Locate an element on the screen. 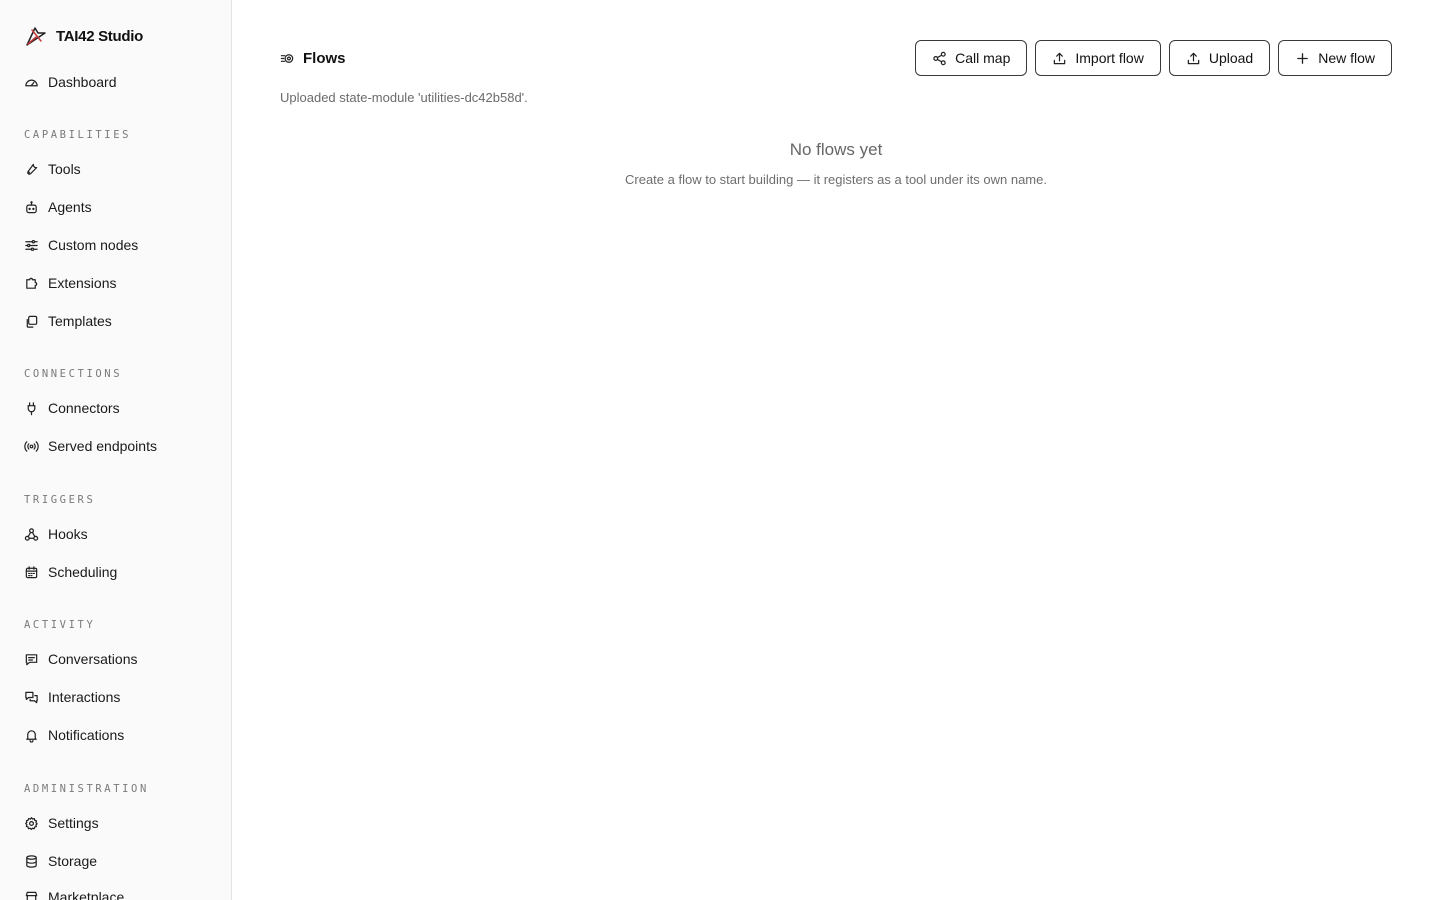 This screenshot has width=1440, height=900. sidebar-item-label: Connectors is located at coordinates (84, 408).